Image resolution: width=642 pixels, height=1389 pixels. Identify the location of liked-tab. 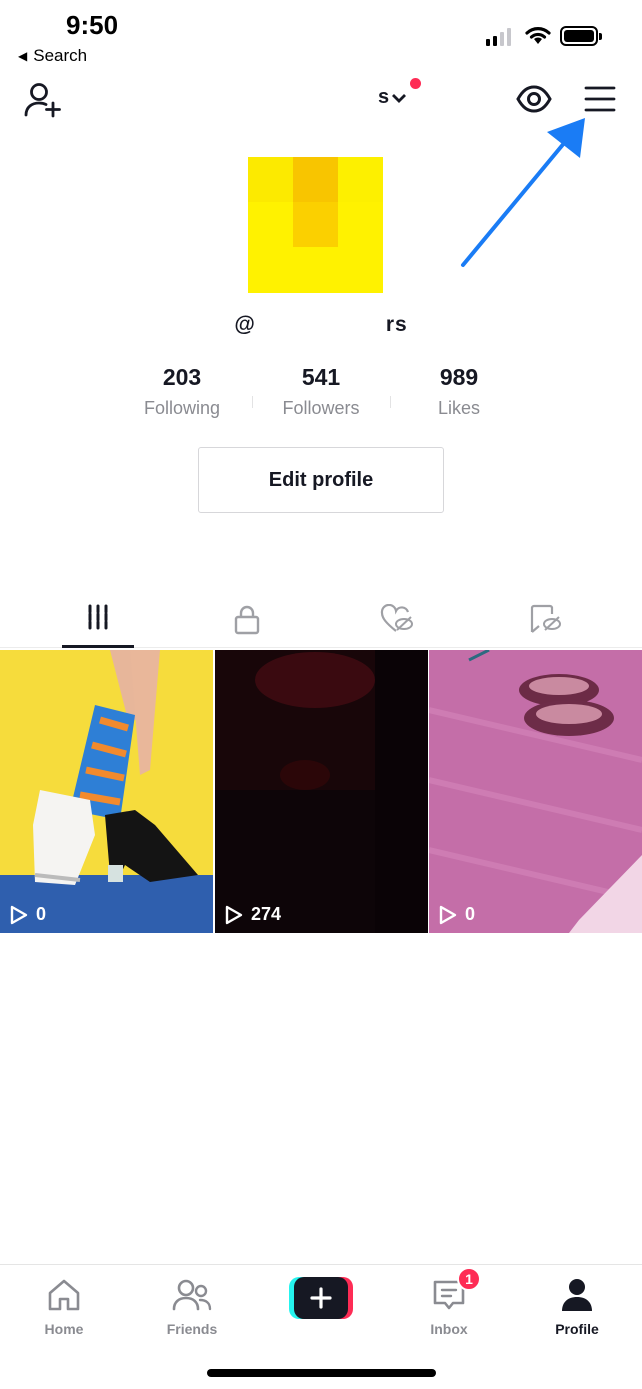
(397, 619).